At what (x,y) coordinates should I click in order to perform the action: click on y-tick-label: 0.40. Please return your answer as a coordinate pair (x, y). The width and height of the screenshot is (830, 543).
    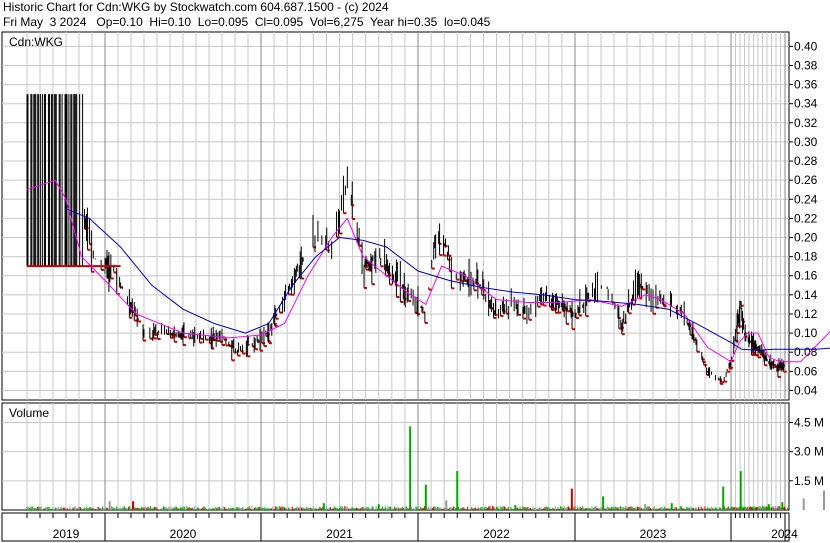
    Looking at the image, I should click on (806, 46).